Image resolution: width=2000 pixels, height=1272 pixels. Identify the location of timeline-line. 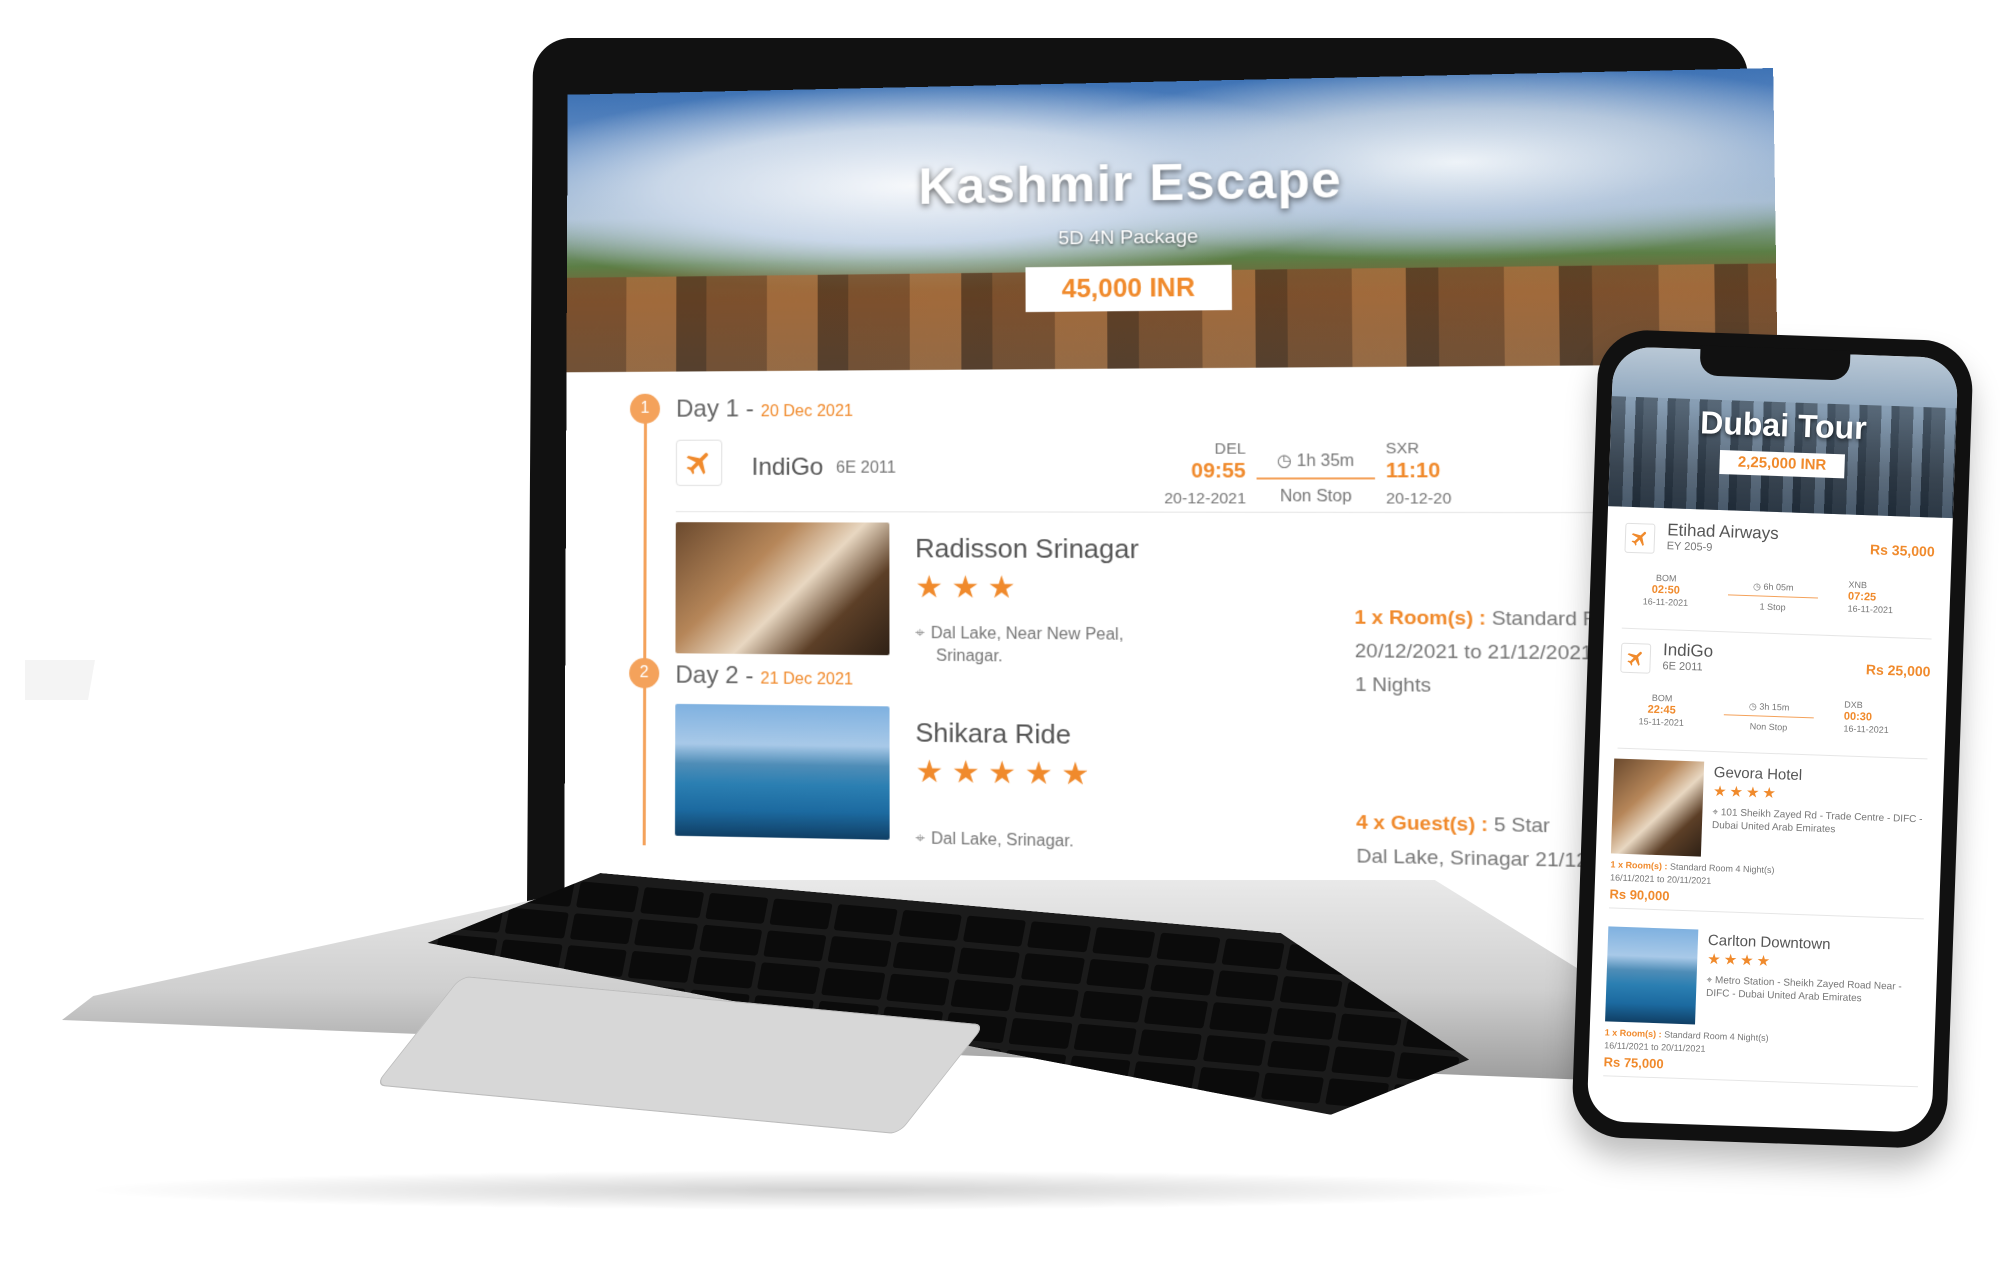
(644, 633).